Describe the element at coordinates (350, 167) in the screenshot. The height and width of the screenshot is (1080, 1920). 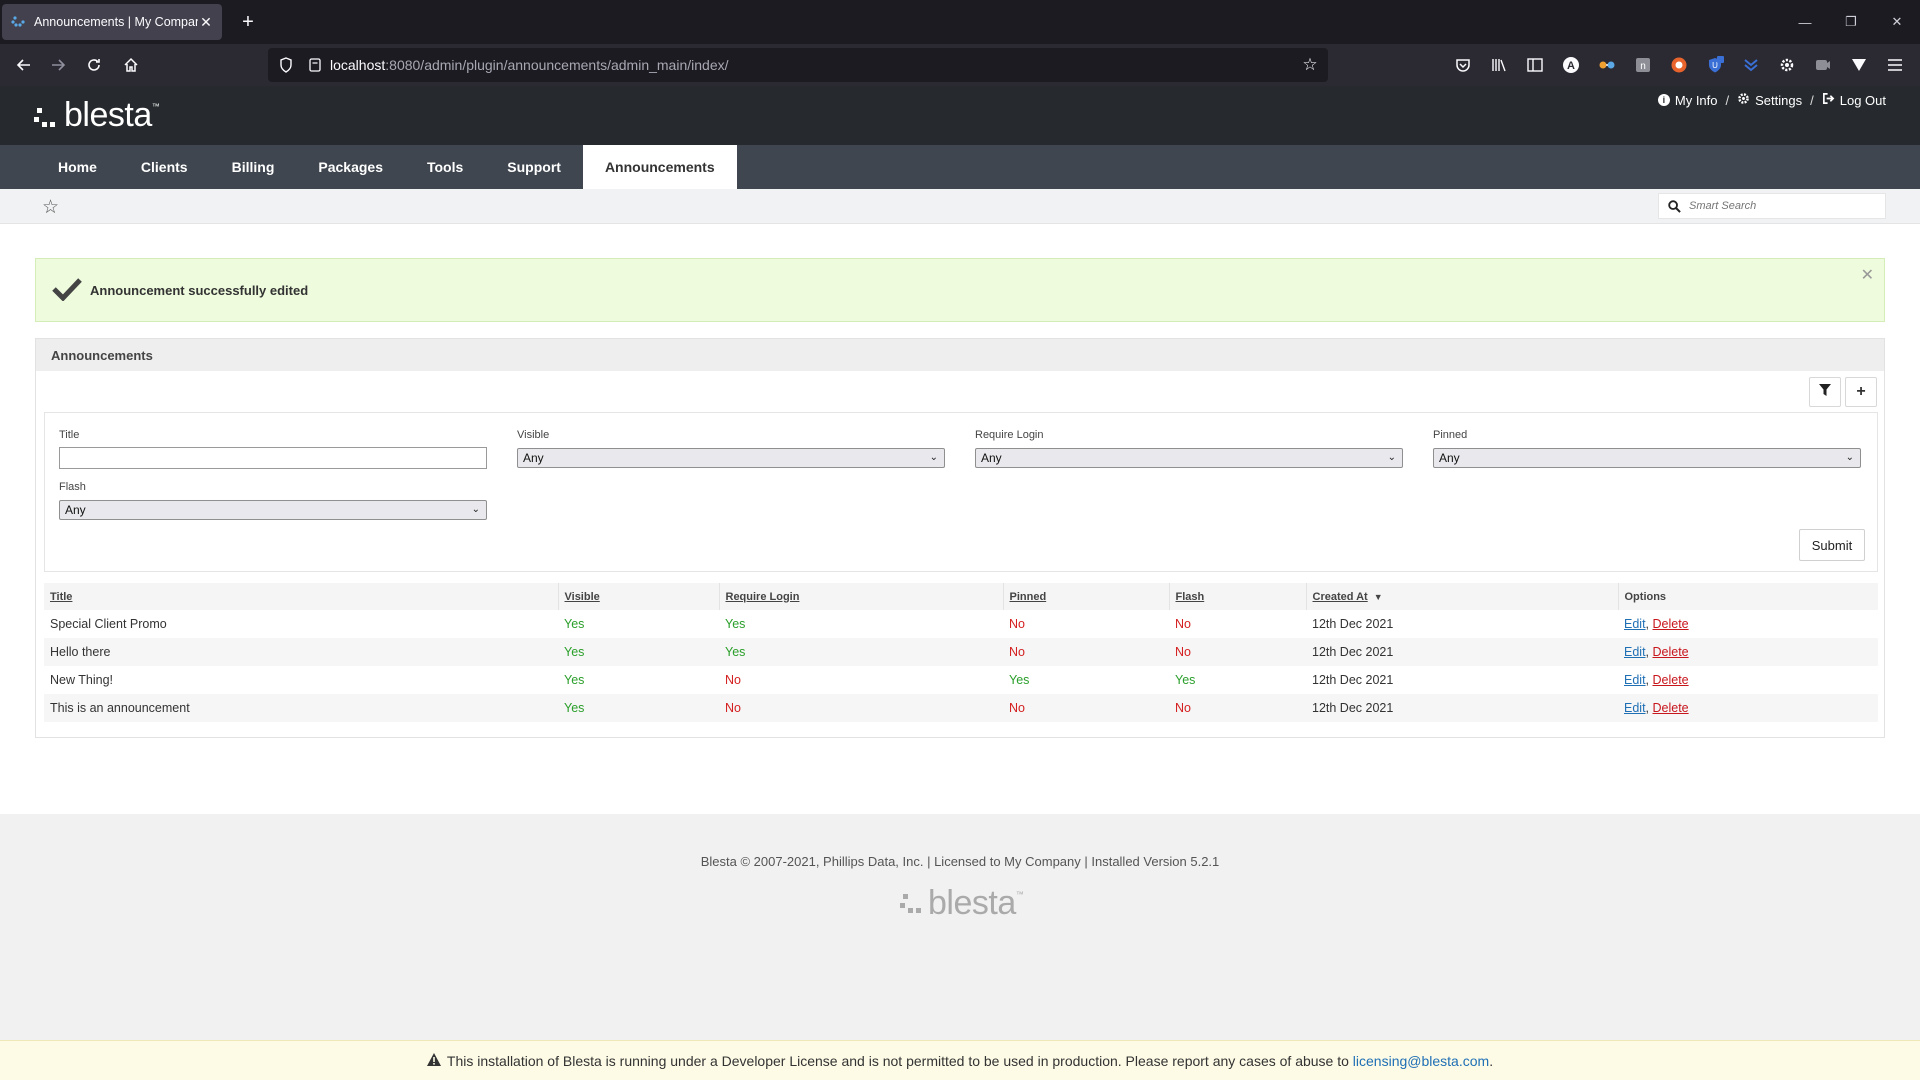
I see `nav-packages: Packages` at that location.